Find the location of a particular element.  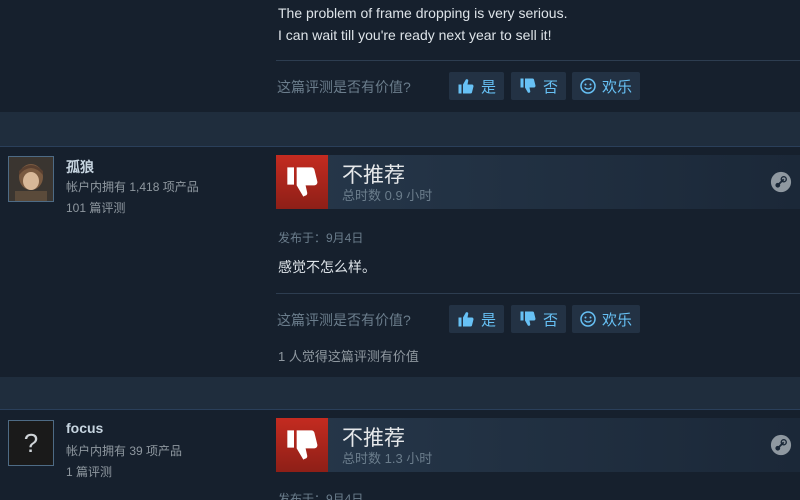

author-meta: 帐户内拥有 1,418 项产品 101 篇评测 is located at coordinates (132, 198).